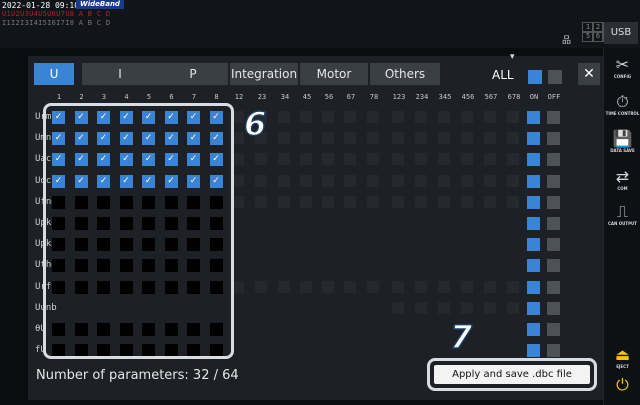  What do you see at coordinates (622, 385) in the screenshot?
I see `sidebar-item-power: ⏻` at bounding box center [622, 385].